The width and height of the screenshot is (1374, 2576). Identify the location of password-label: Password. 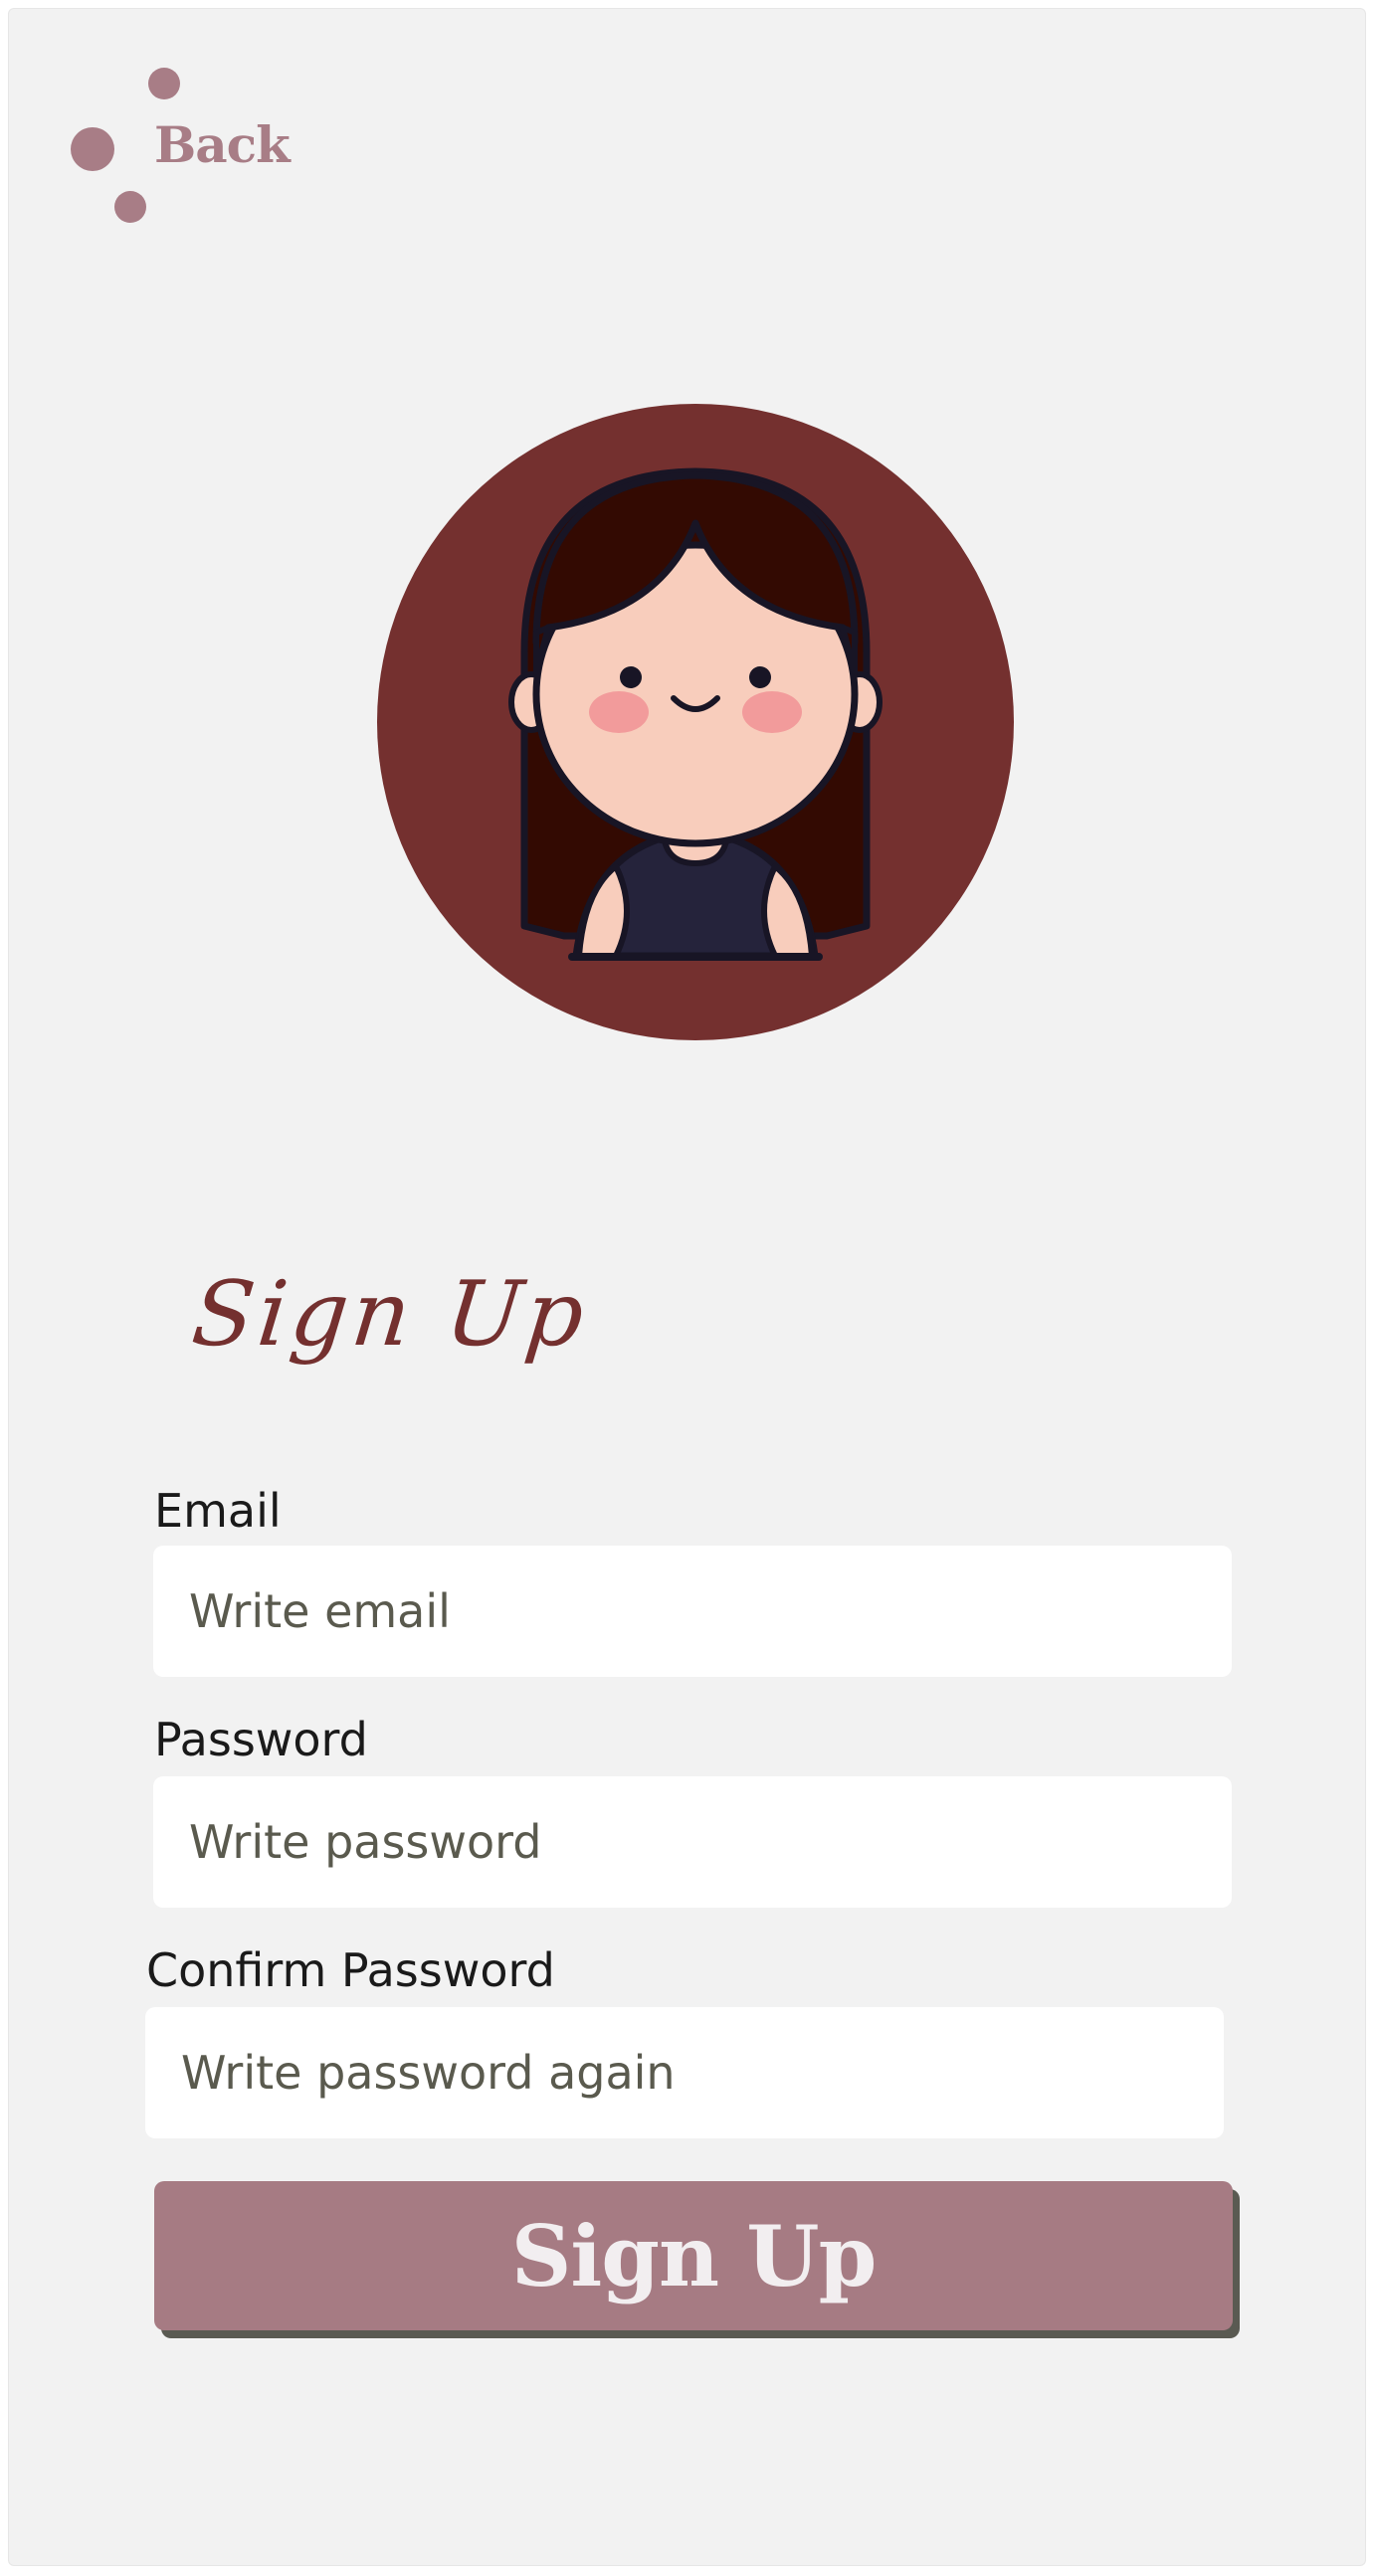
(261, 1739).